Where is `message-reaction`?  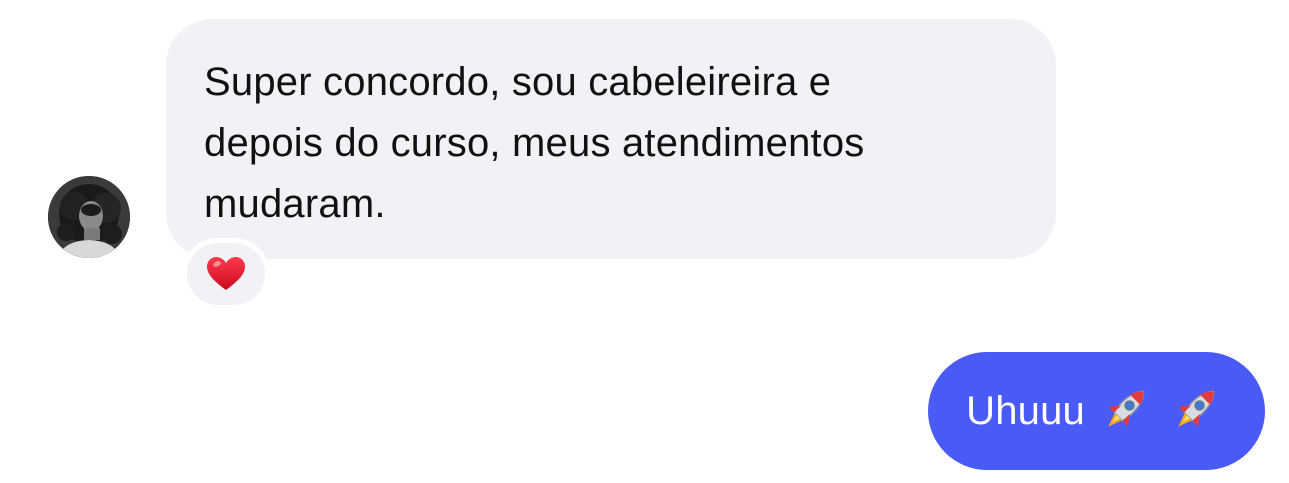 message-reaction is located at coordinates (226, 274).